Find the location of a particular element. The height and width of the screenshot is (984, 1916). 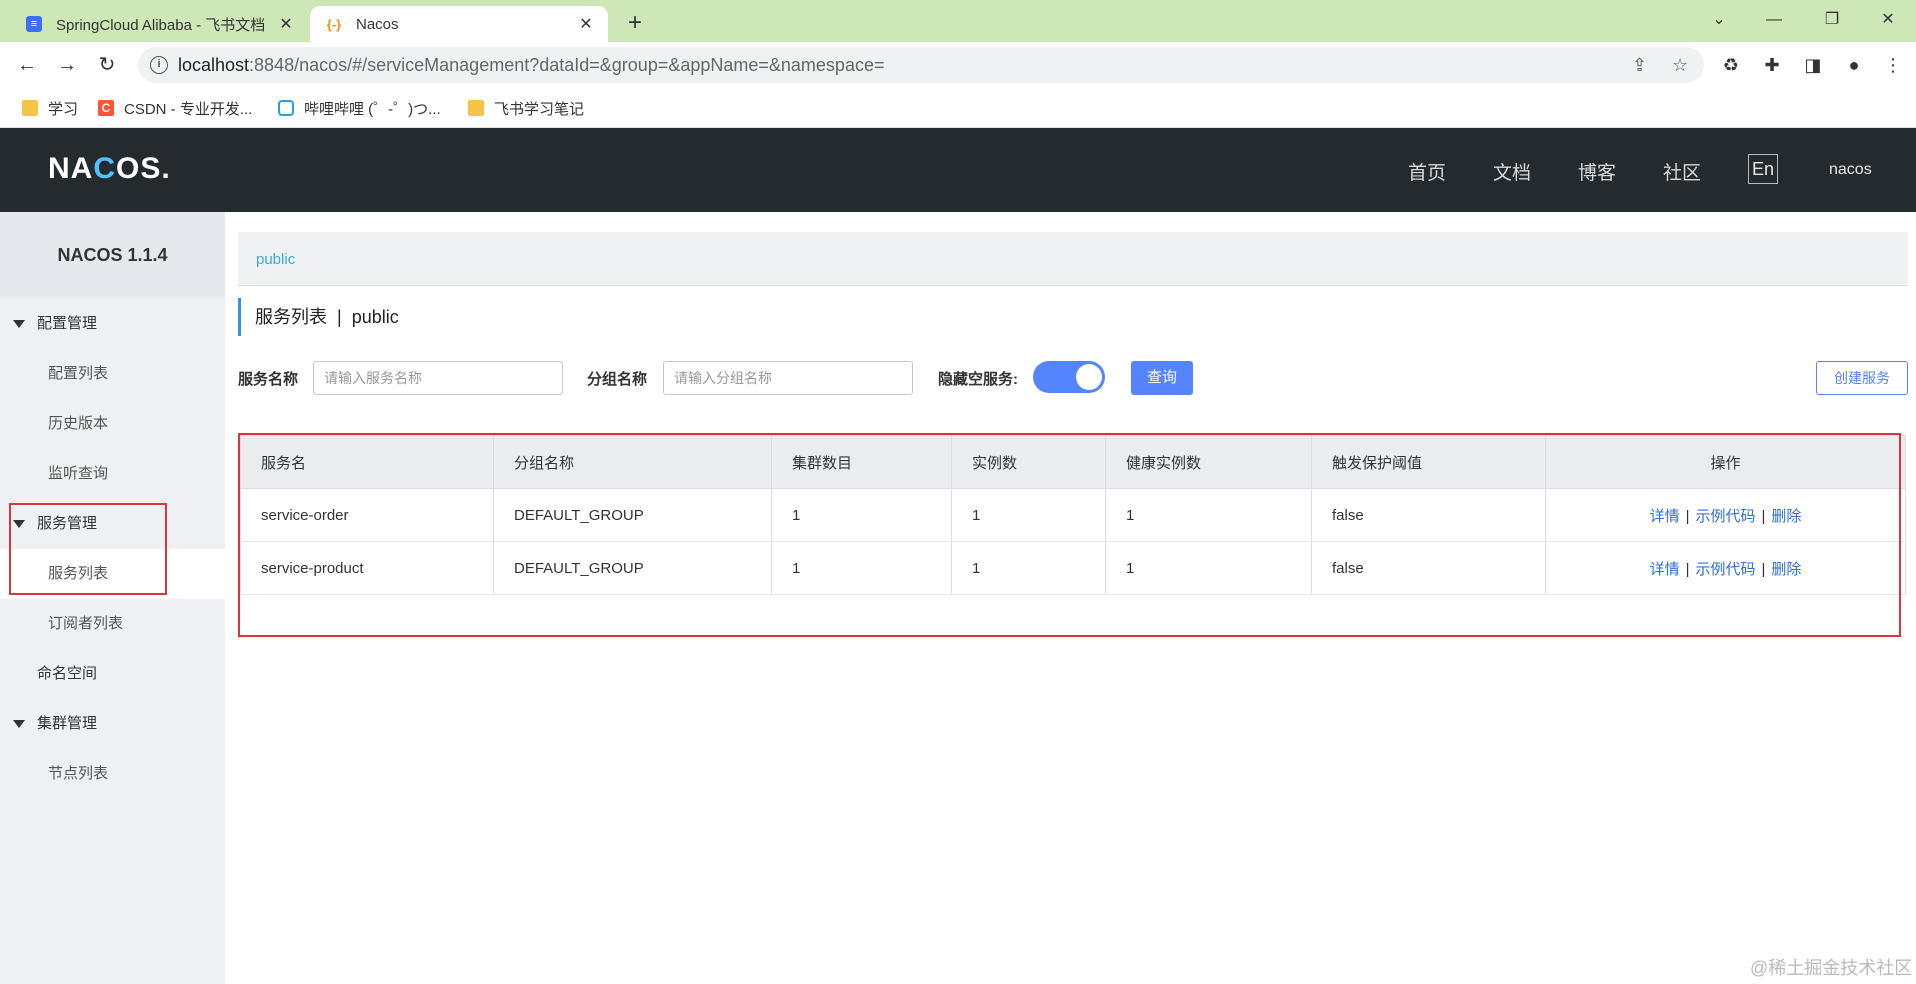

sidebar-group-namespace: 命名空间 is located at coordinates (112, 674).